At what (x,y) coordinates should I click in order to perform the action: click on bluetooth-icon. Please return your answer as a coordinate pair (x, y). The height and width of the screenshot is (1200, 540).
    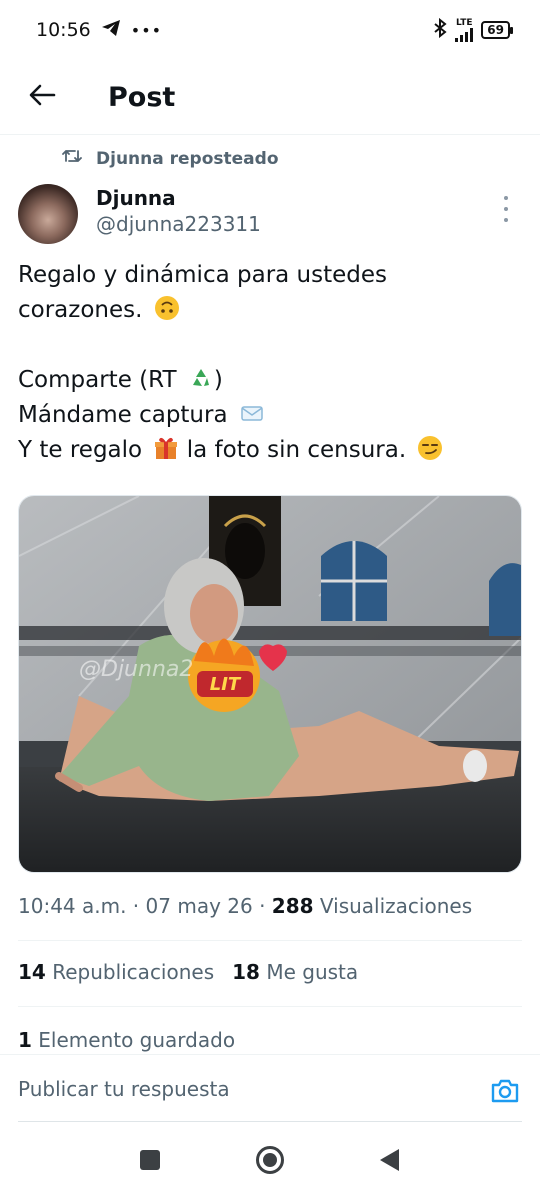
    Looking at the image, I should click on (440, 30).